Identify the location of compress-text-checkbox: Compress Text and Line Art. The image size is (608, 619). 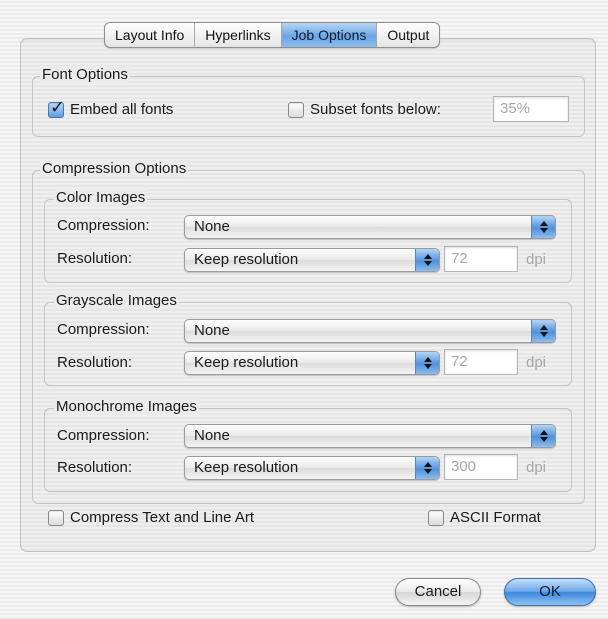
(151, 517).